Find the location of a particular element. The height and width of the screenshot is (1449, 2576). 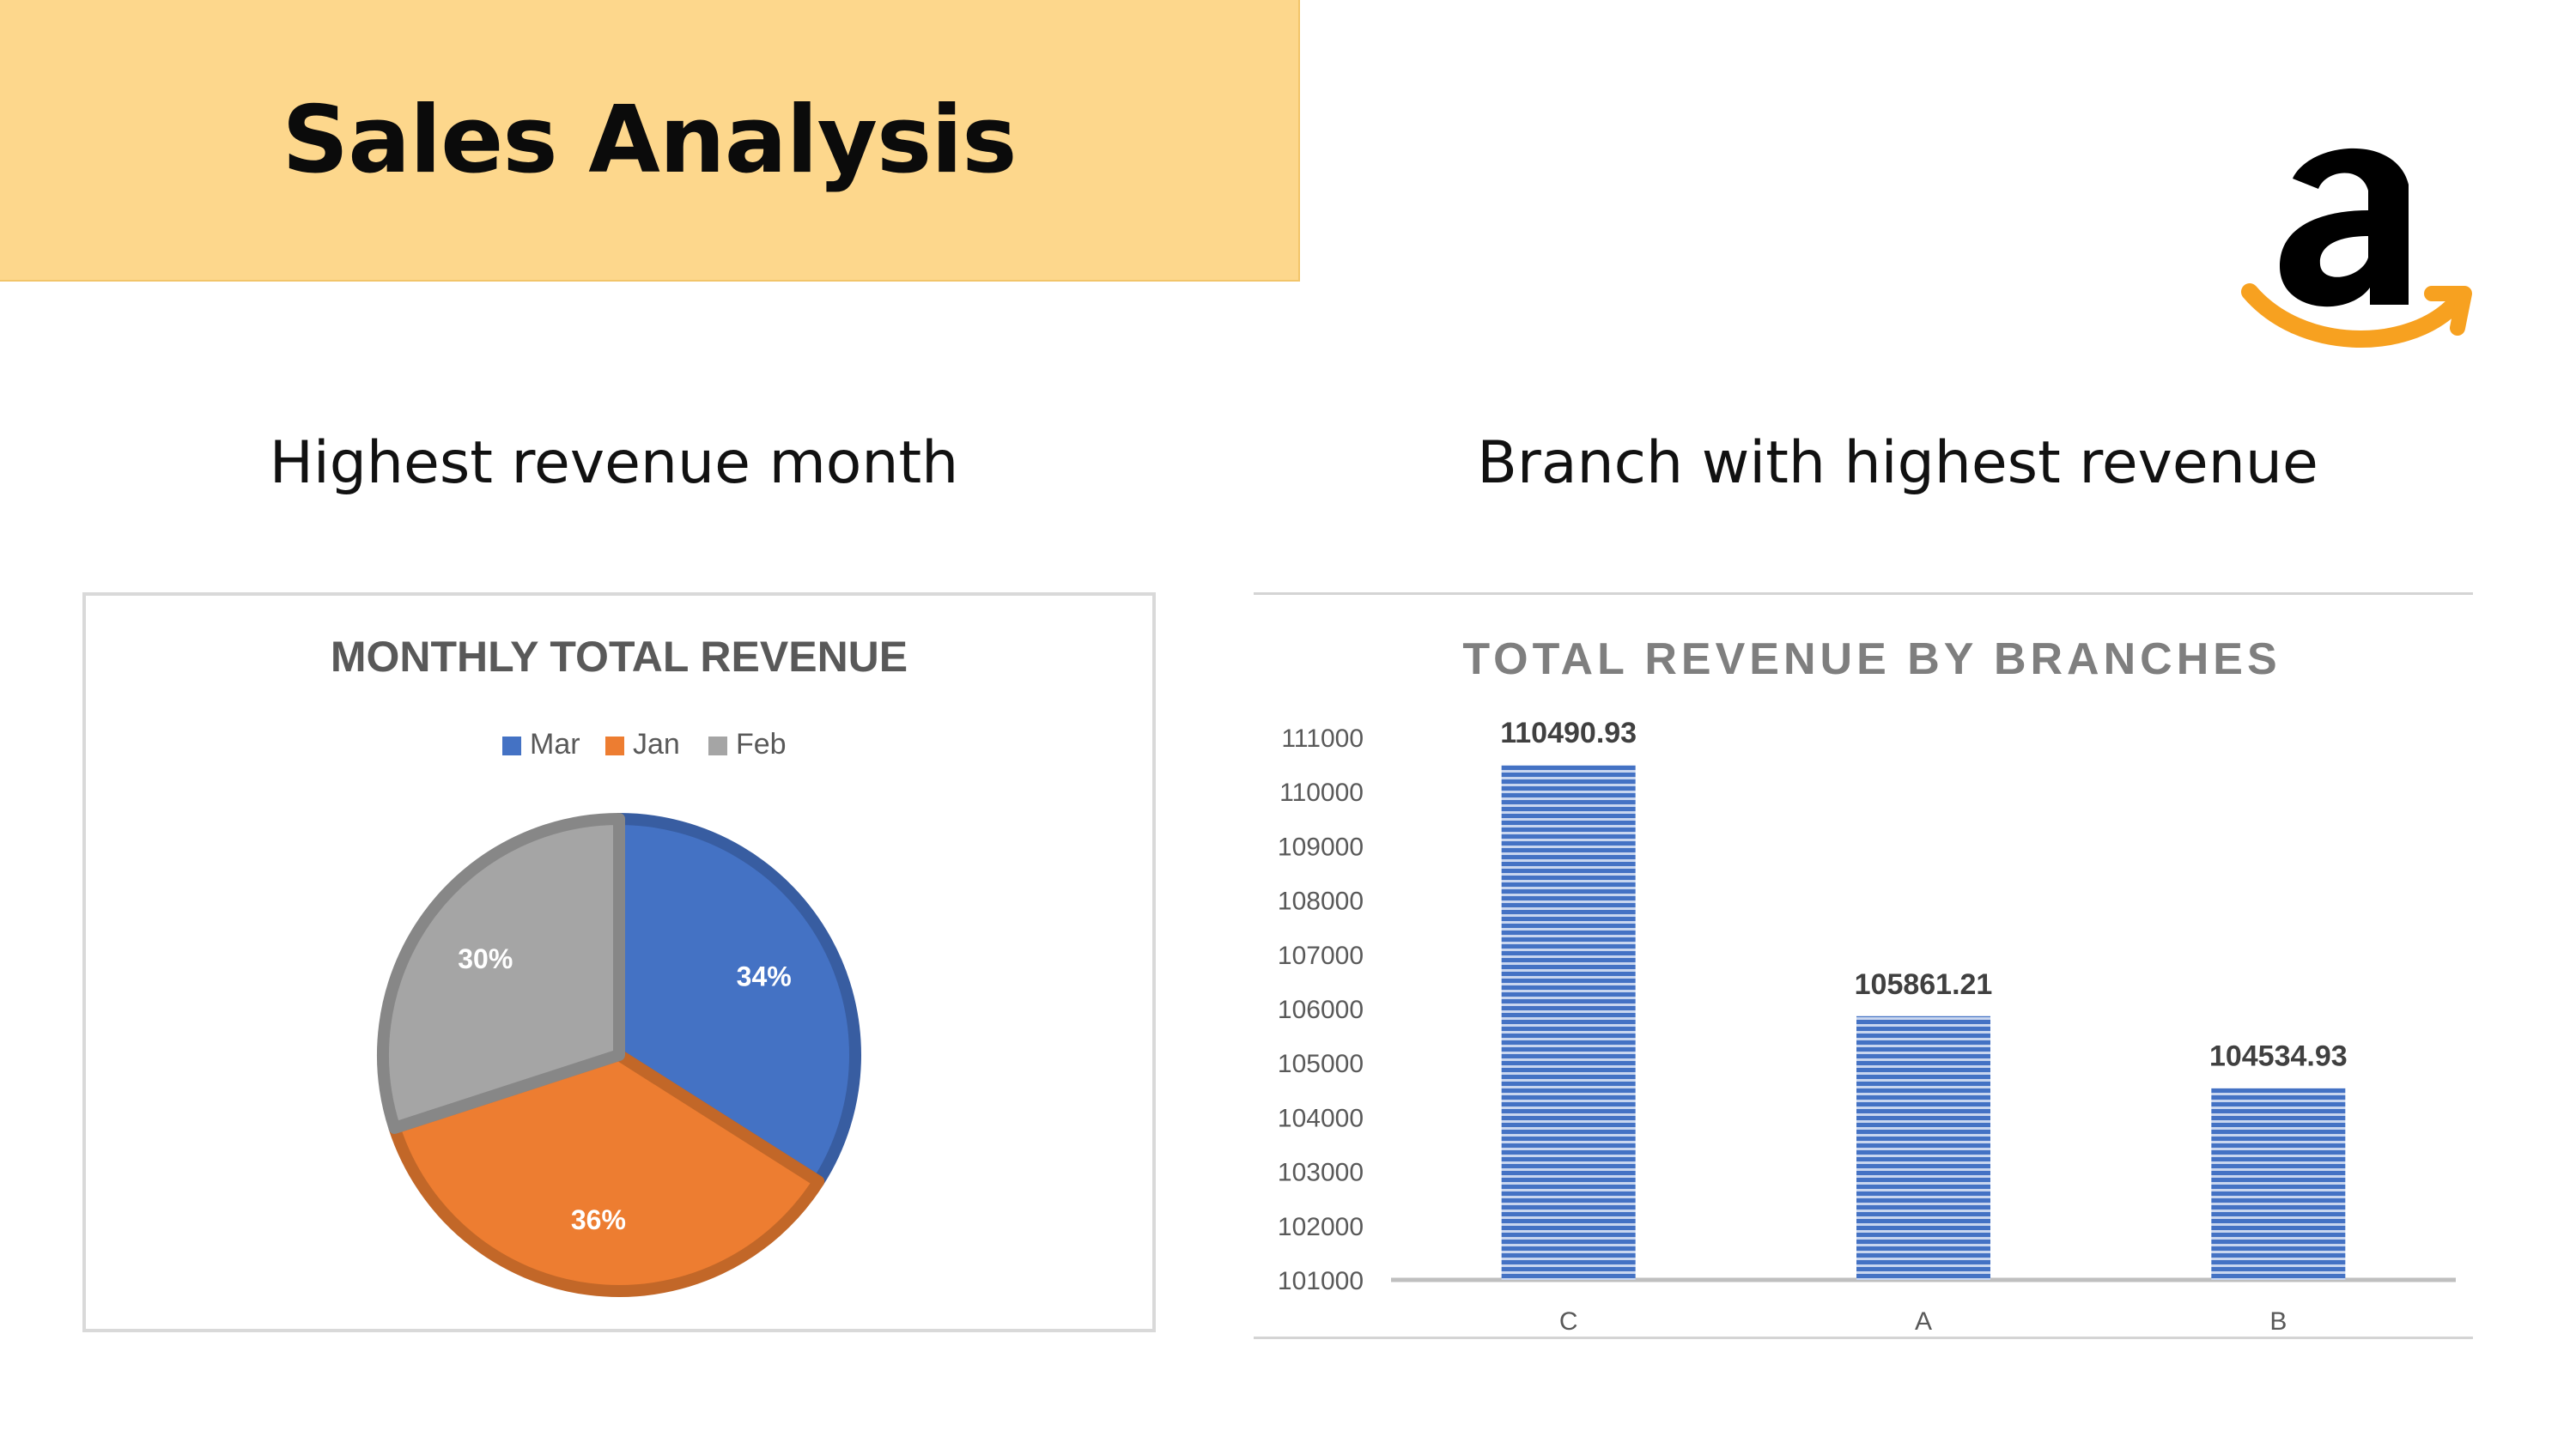

y-tick-label: 110000 is located at coordinates (1321, 793).